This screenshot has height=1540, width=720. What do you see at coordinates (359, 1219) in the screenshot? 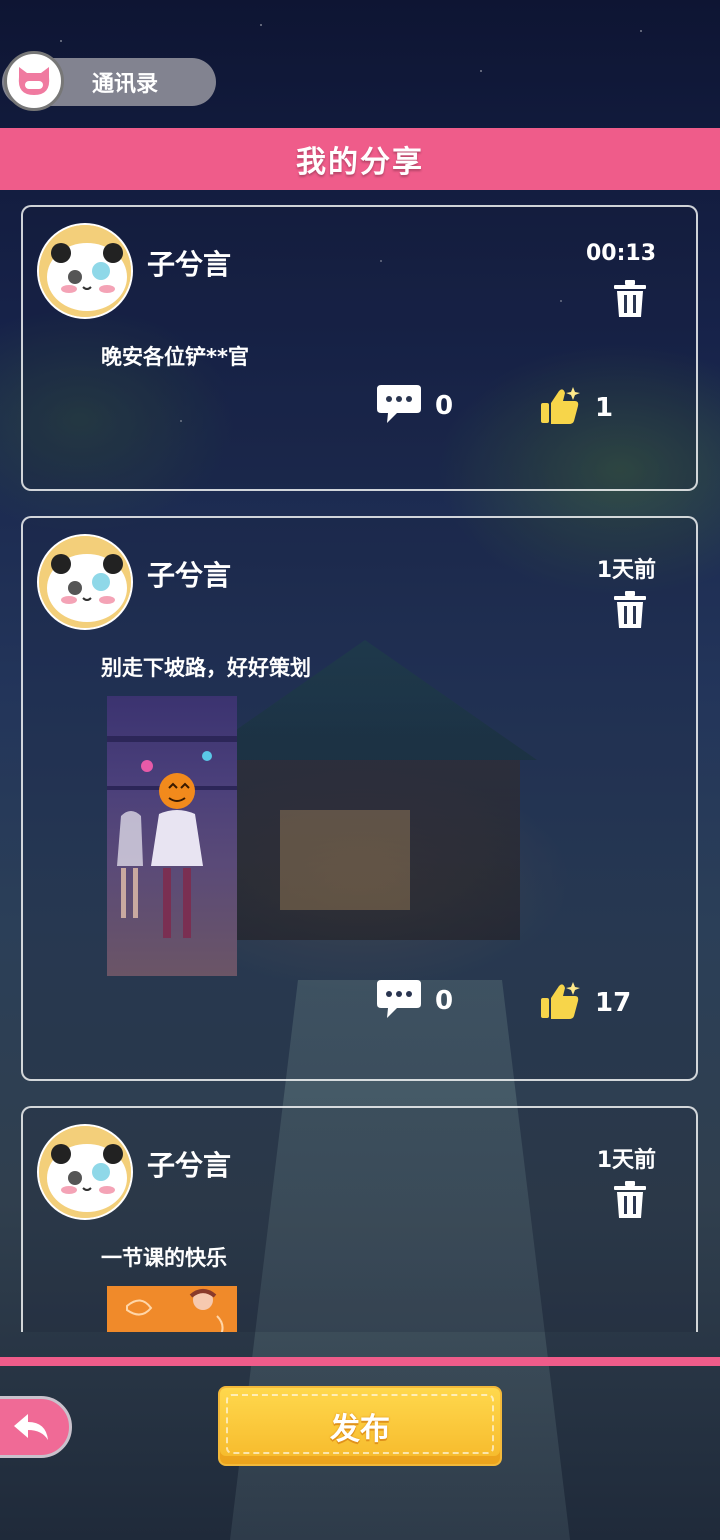
I see `post-card: 子兮言 1天前 一节课的快乐` at bounding box center [359, 1219].